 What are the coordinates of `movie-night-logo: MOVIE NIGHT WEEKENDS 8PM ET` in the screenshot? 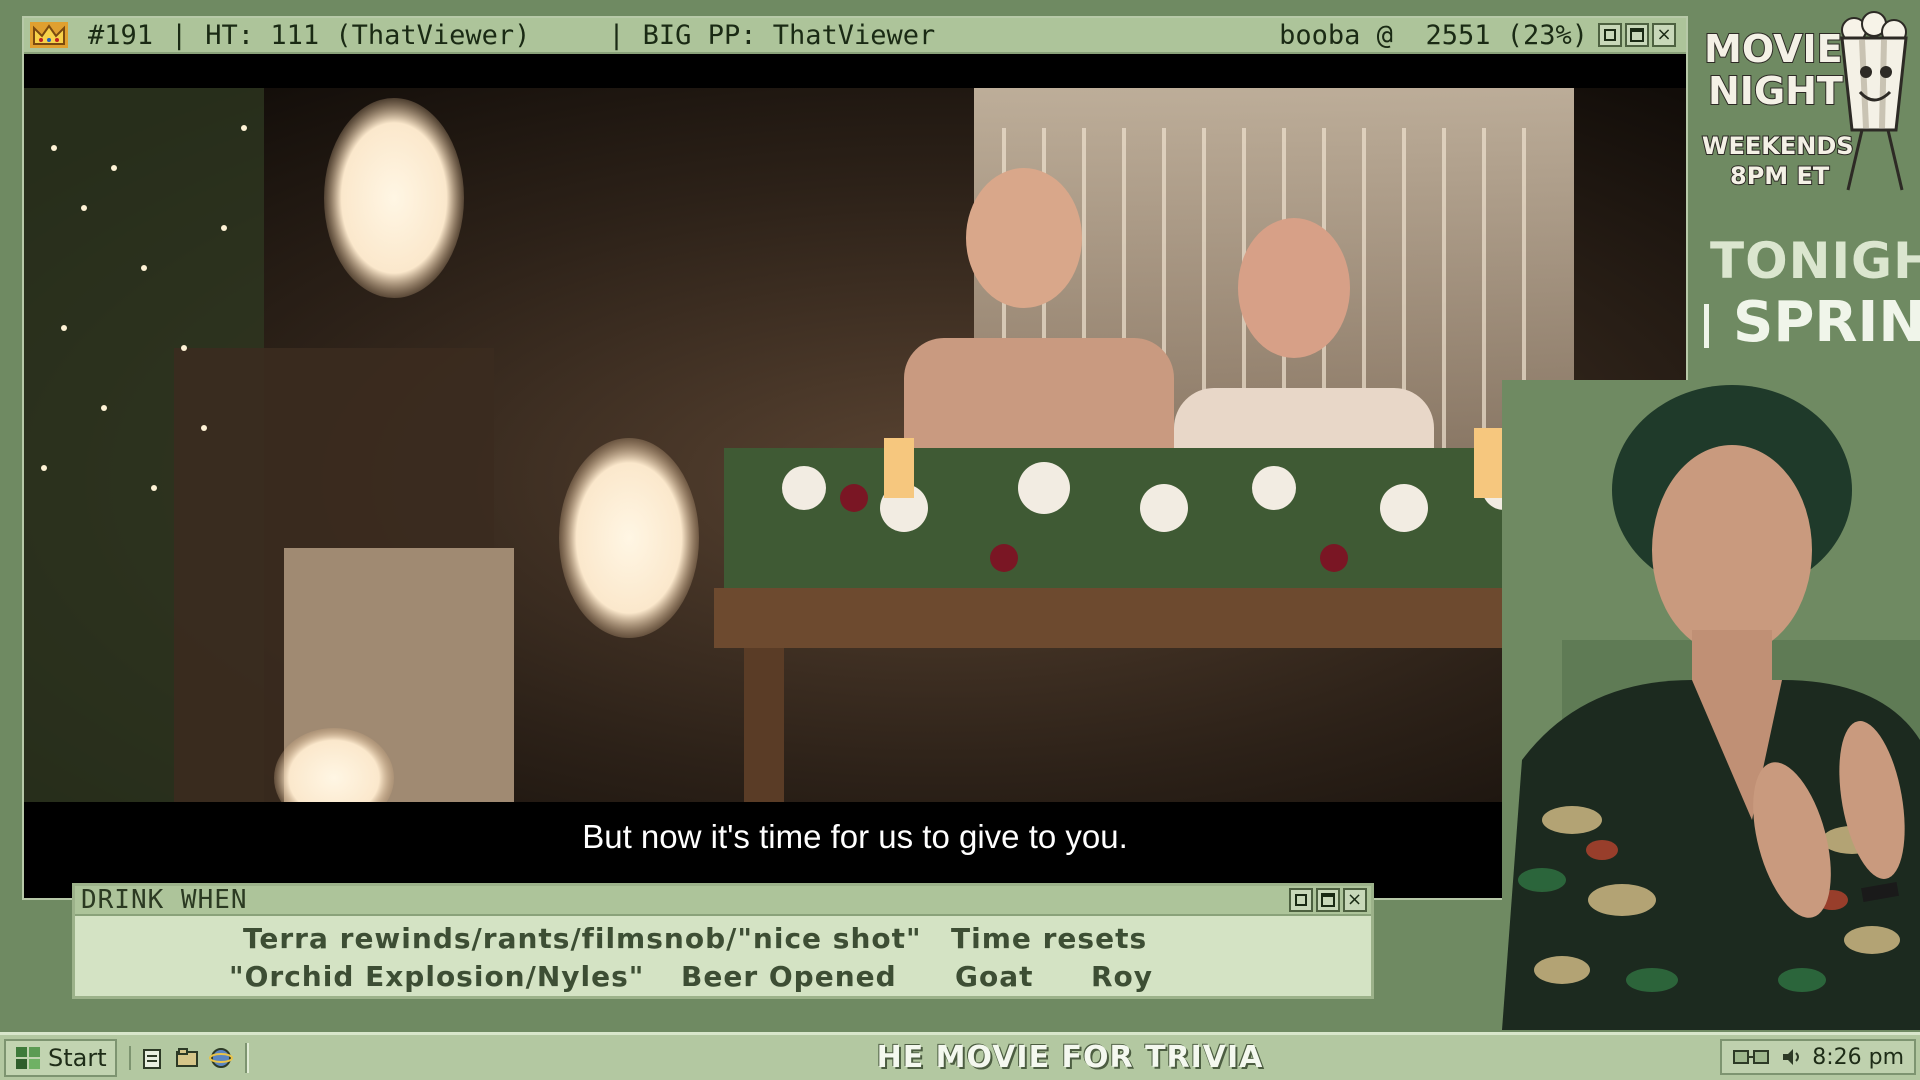 It's located at (1804, 101).